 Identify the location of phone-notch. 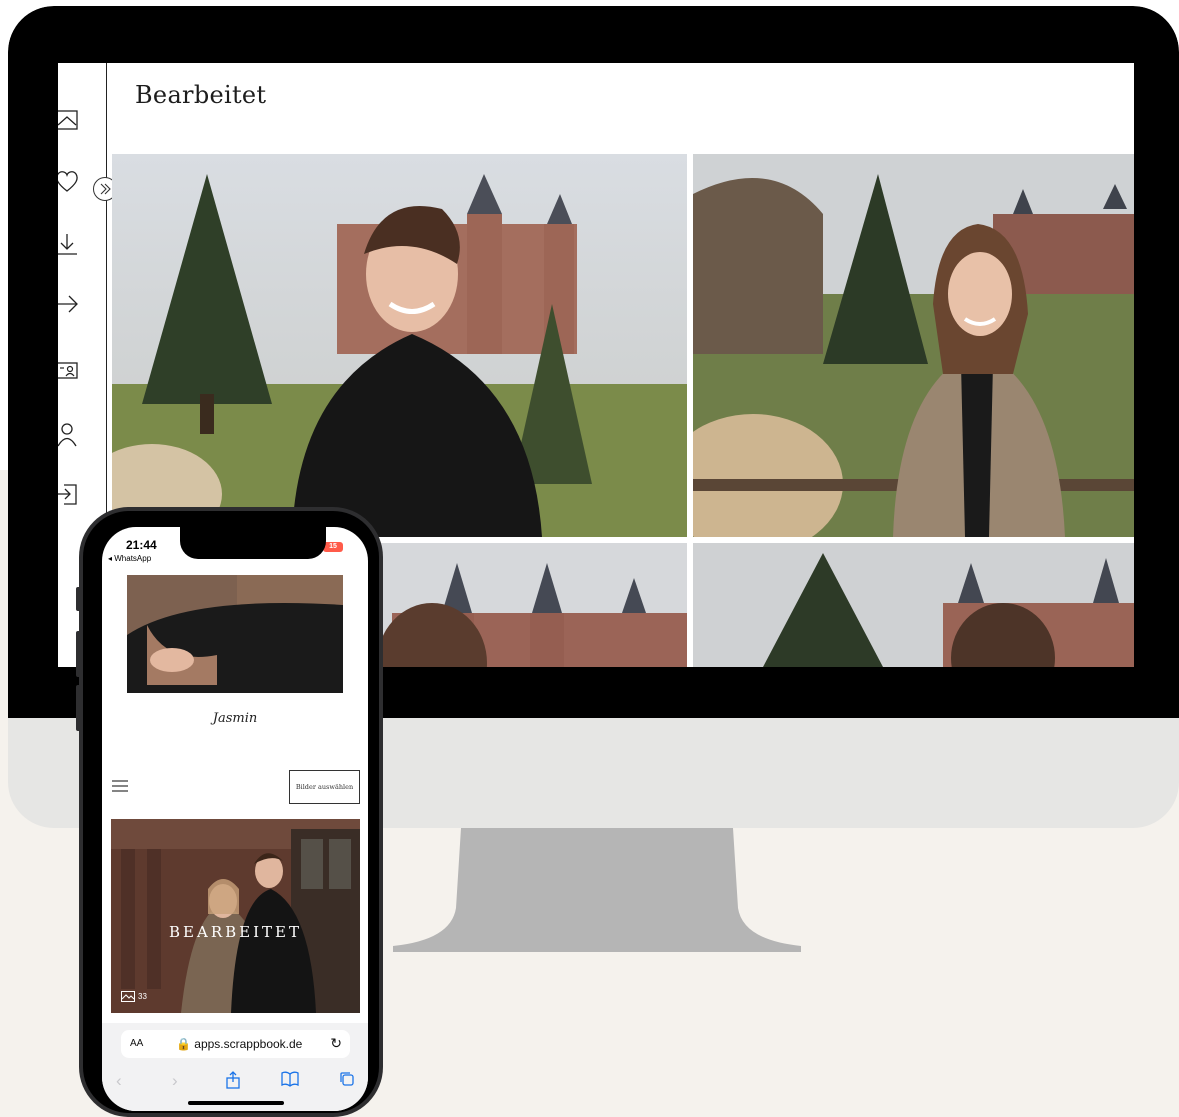
(253, 543).